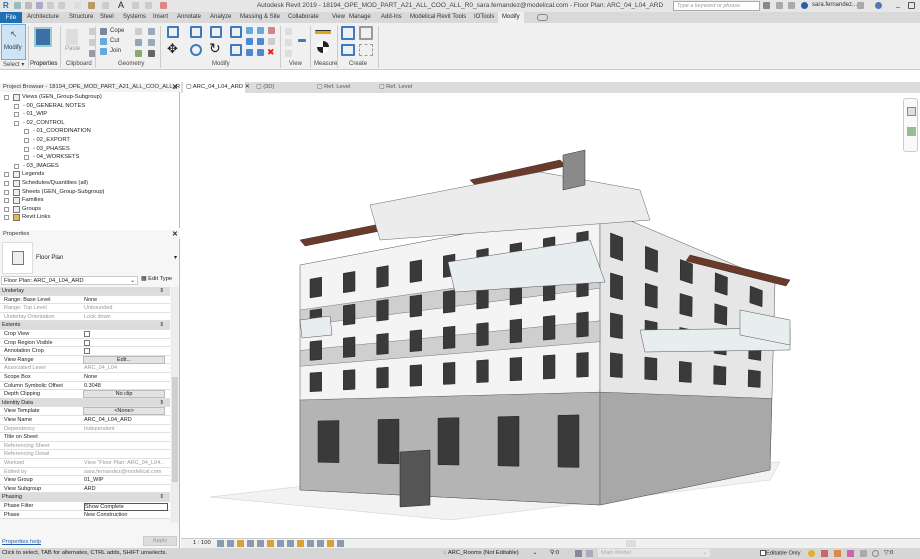 This screenshot has width=920, height=559. I want to click on switch-windows-icon, so click(163, 5).